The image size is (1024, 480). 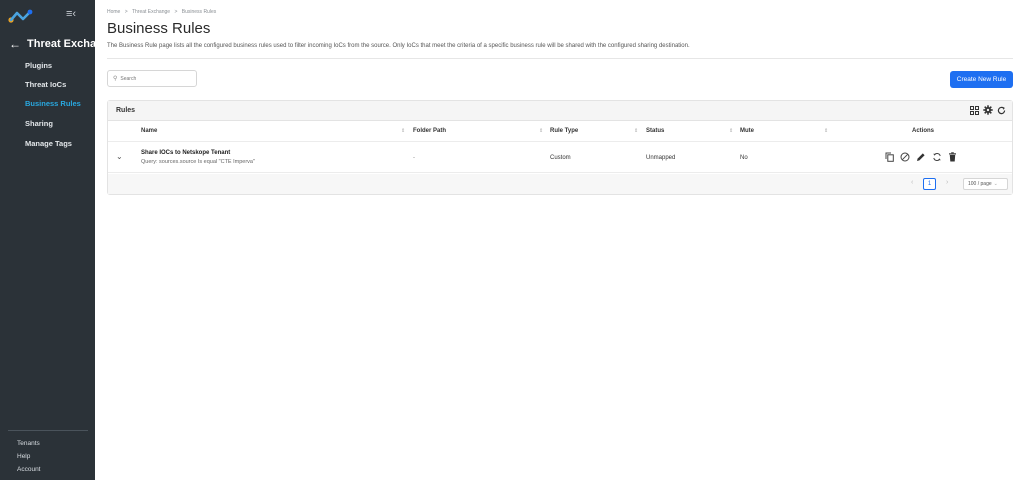 What do you see at coordinates (45, 84) in the screenshot?
I see `sidebar-item-threat-iocs: Threat IoCs` at bounding box center [45, 84].